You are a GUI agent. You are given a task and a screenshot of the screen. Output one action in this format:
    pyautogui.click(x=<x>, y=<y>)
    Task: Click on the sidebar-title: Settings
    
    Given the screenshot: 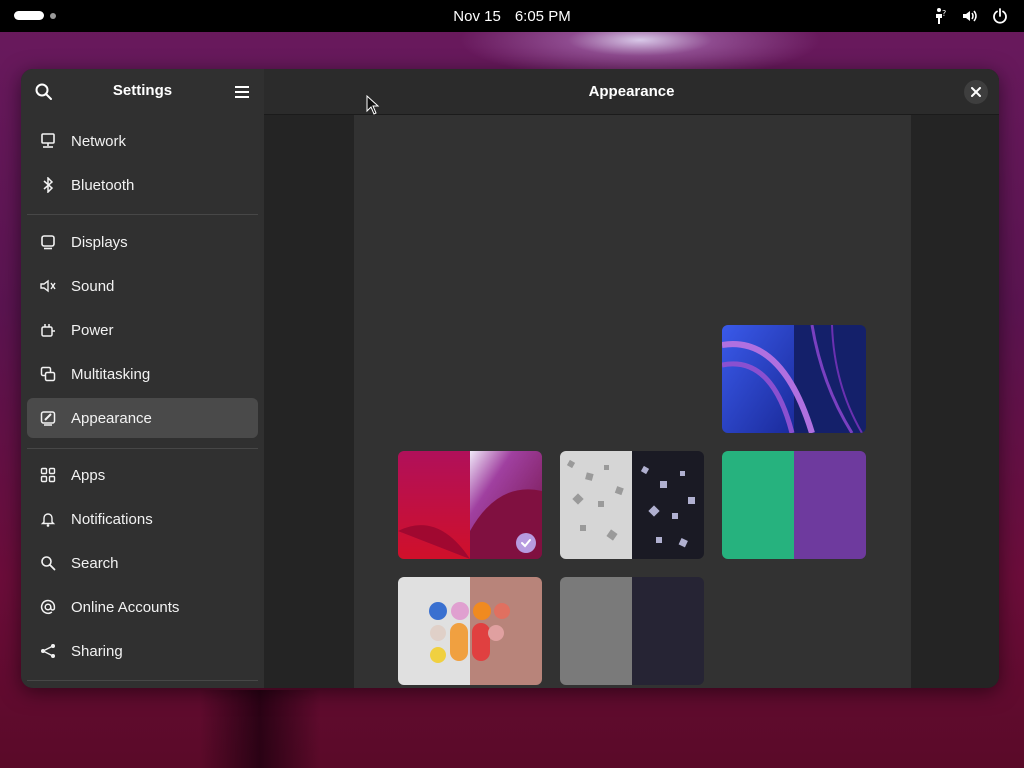 What is the action you would take?
    pyautogui.click(x=142, y=90)
    